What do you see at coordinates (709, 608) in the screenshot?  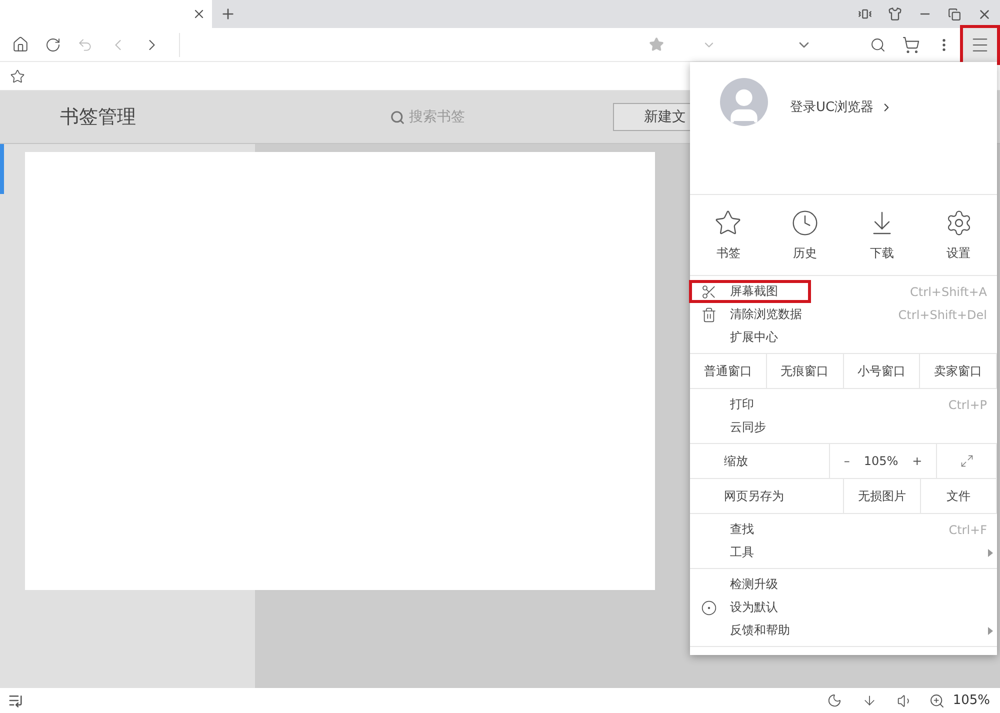 I see `radio-icon` at bounding box center [709, 608].